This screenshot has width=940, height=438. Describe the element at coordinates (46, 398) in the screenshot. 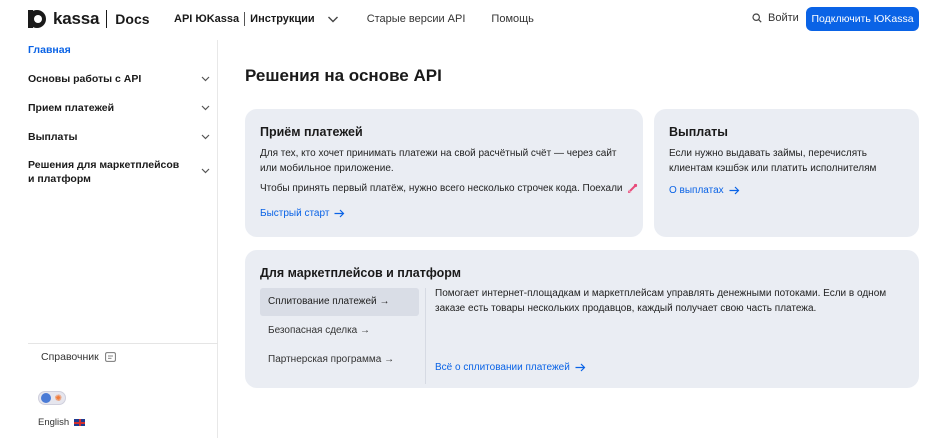

I see `toggle-knob` at that location.